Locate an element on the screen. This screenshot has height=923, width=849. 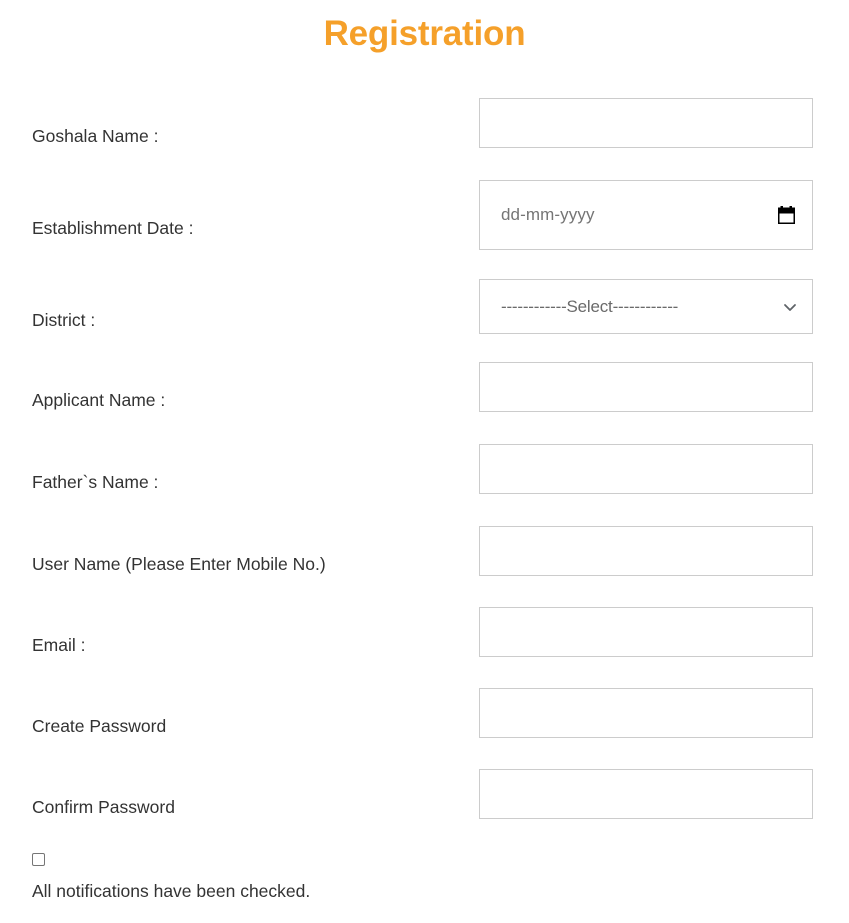
input-goshala-name is located at coordinates (646, 123).